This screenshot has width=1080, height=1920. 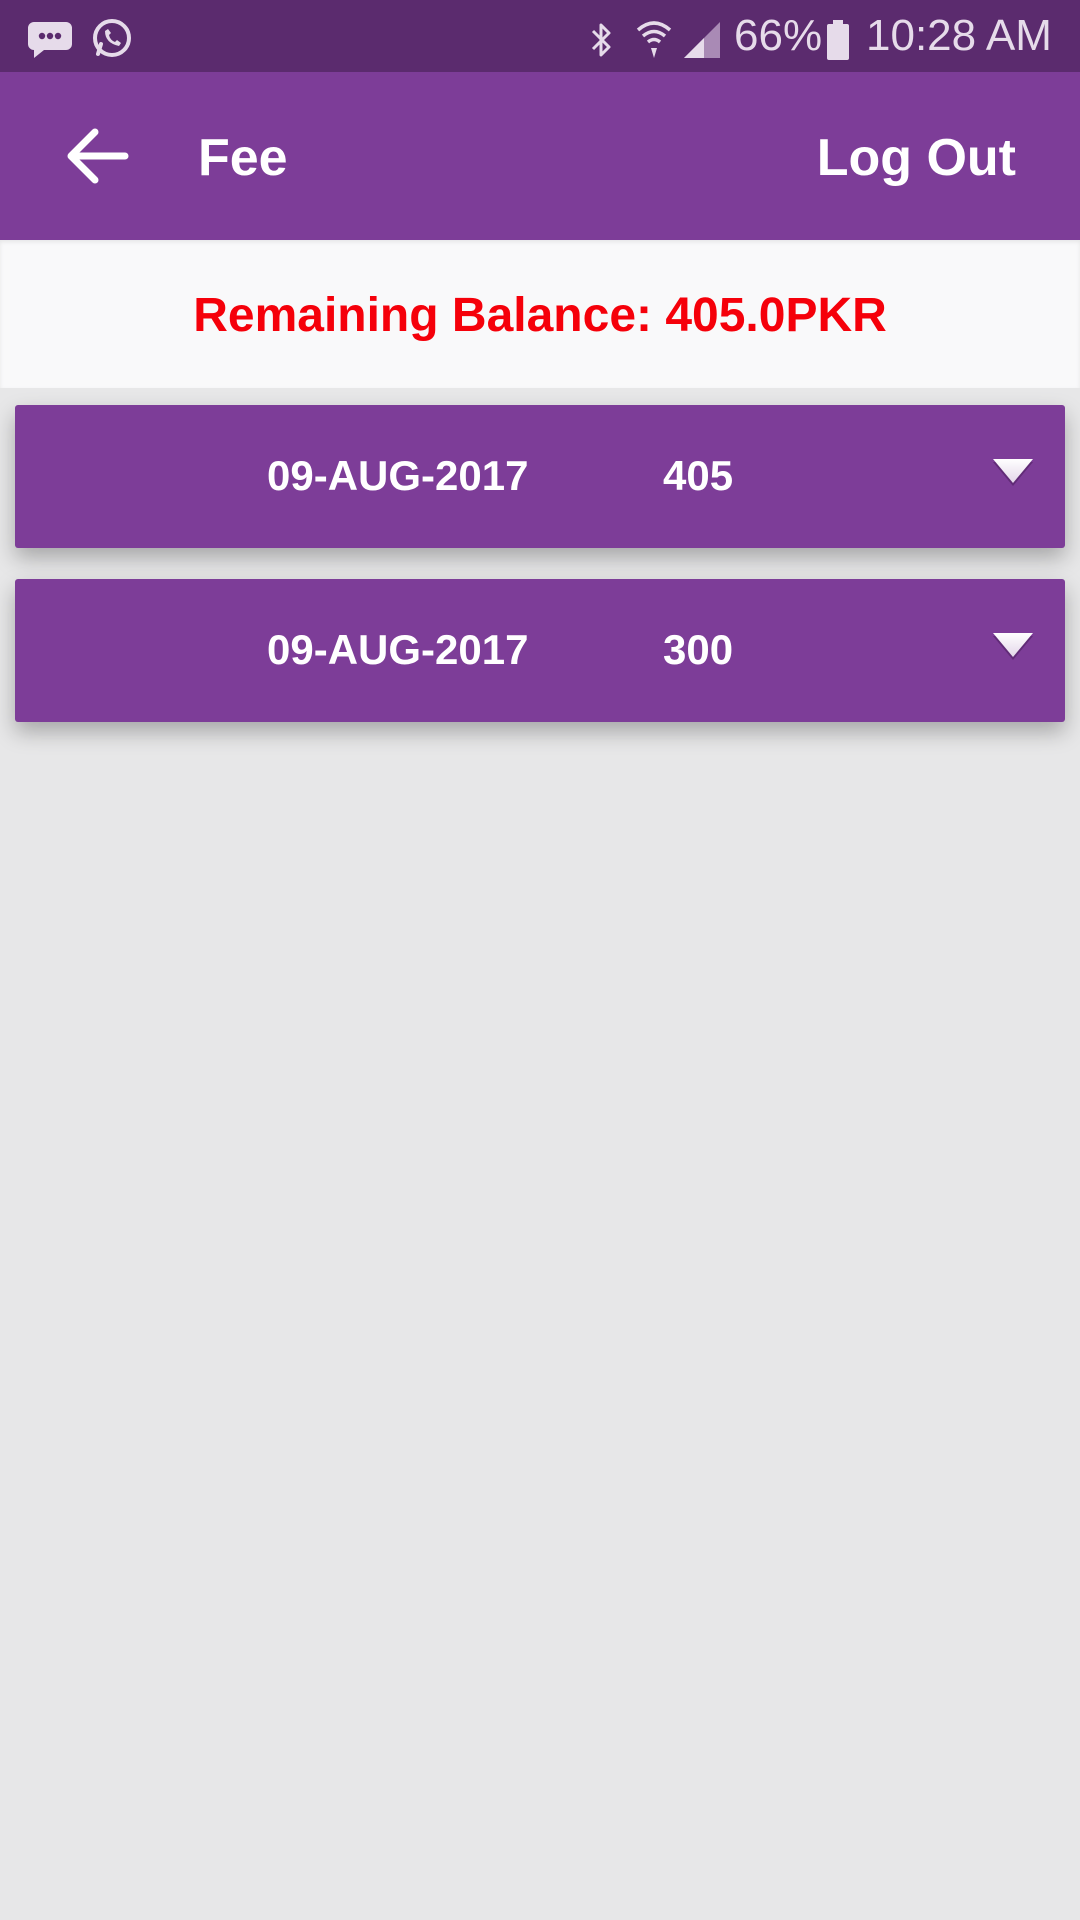 What do you see at coordinates (243, 158) in the screenshot?
I see `page-title: Fee` at bounding box center [243, 158].